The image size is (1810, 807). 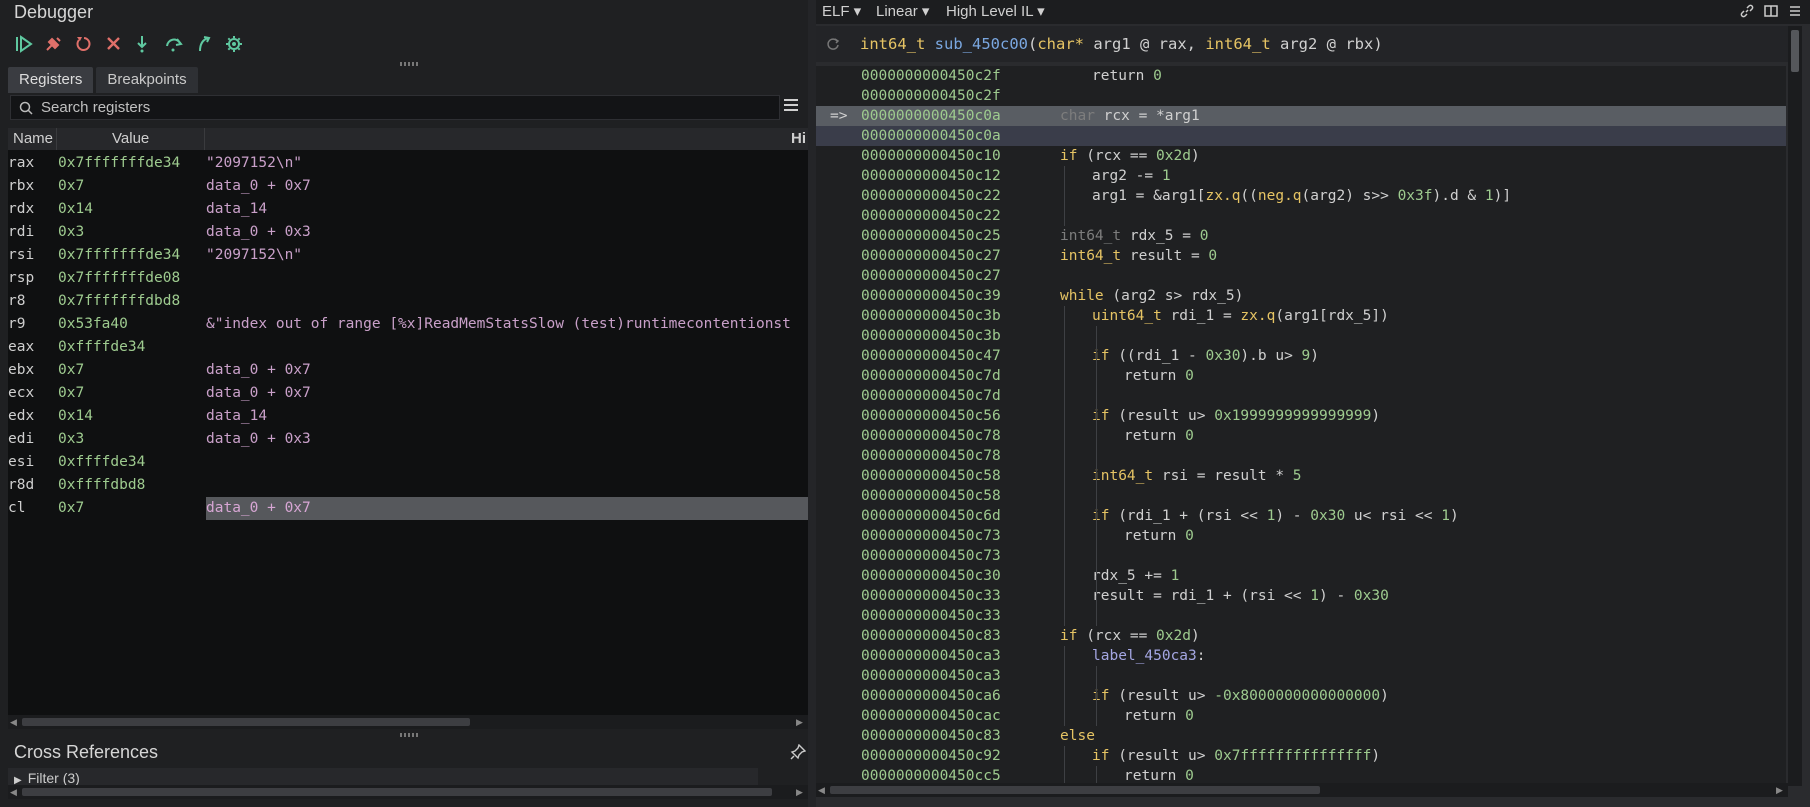 I want to click on code-text: if (result u> 0x7fffffffffffffff), so click(x=1220, y=756).